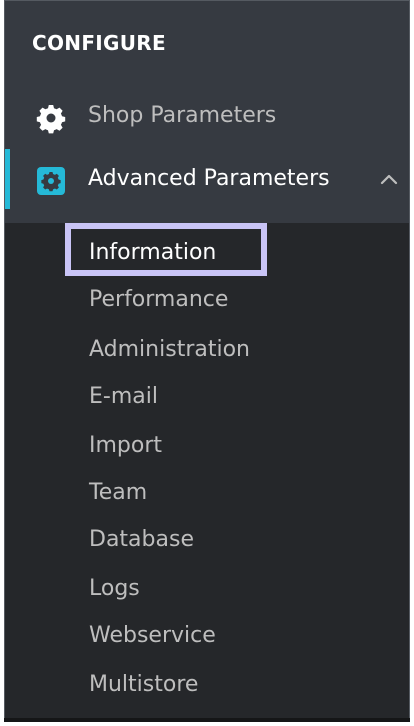 This screenshot has height=726, width=414. I want to click on submenu-item-administration: Administration, so click(169, 350).